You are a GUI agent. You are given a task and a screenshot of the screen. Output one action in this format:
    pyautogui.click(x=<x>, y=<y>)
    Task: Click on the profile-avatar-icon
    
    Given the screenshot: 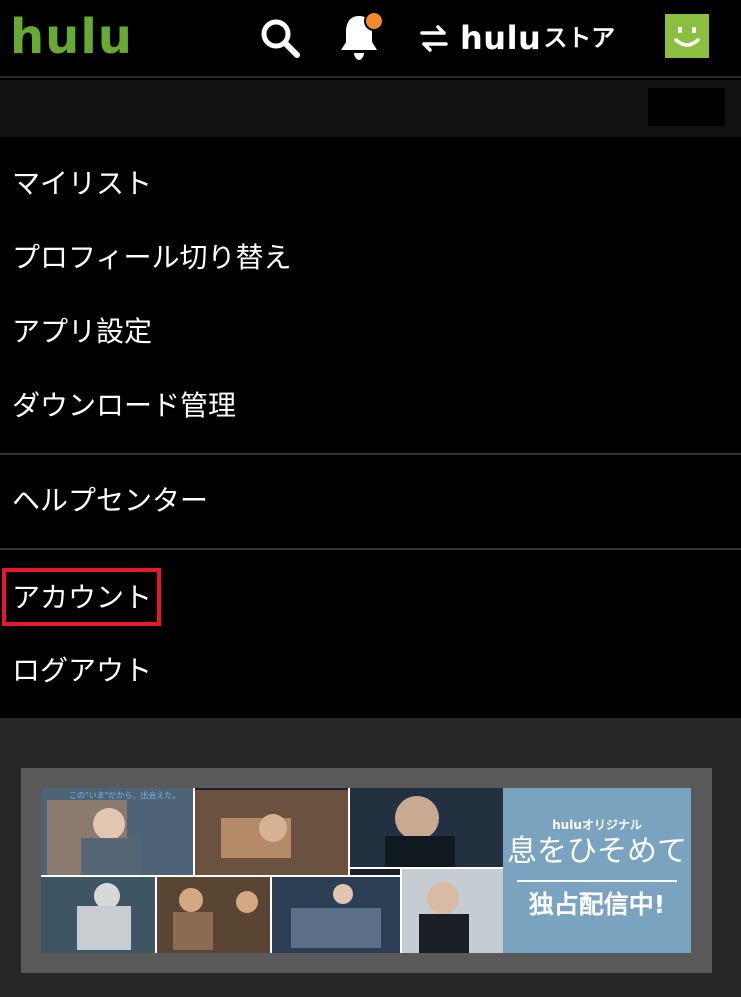 What is the action you would take?
    pyautogui.click(x=687, y=36)
    